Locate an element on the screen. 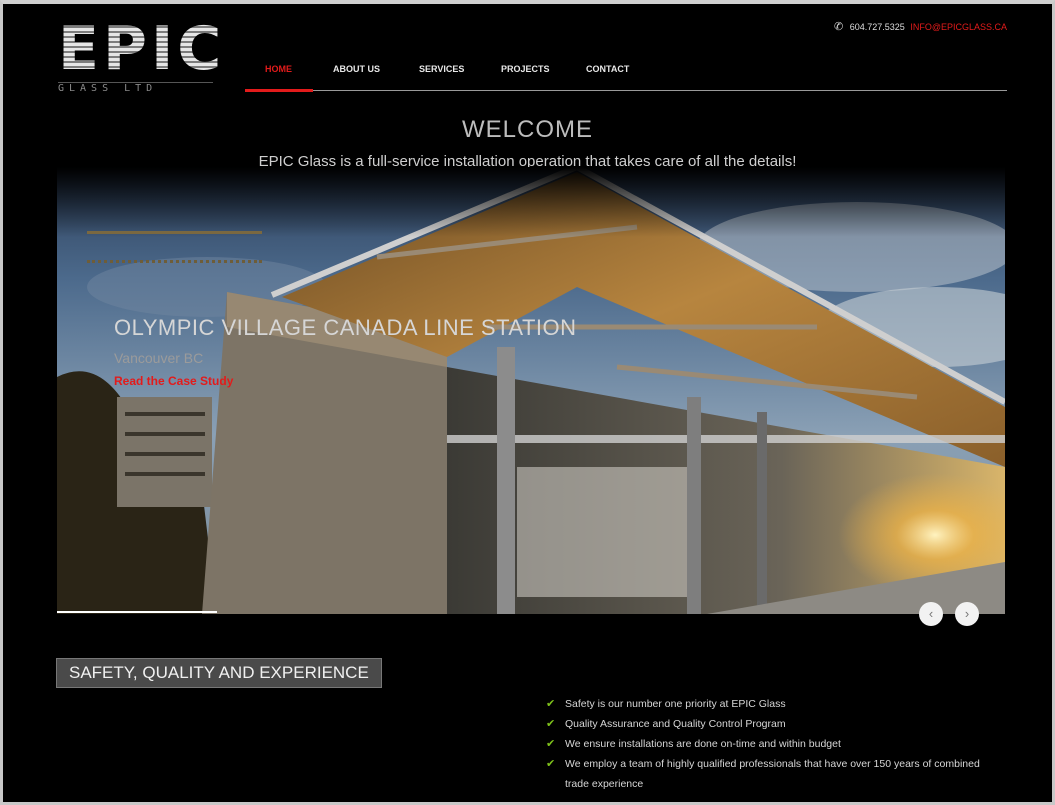 The height and width of the screenshot is (805, 1055). contact-email: INFO@EPICGLASS.CA is located at coordinates (958, 27).